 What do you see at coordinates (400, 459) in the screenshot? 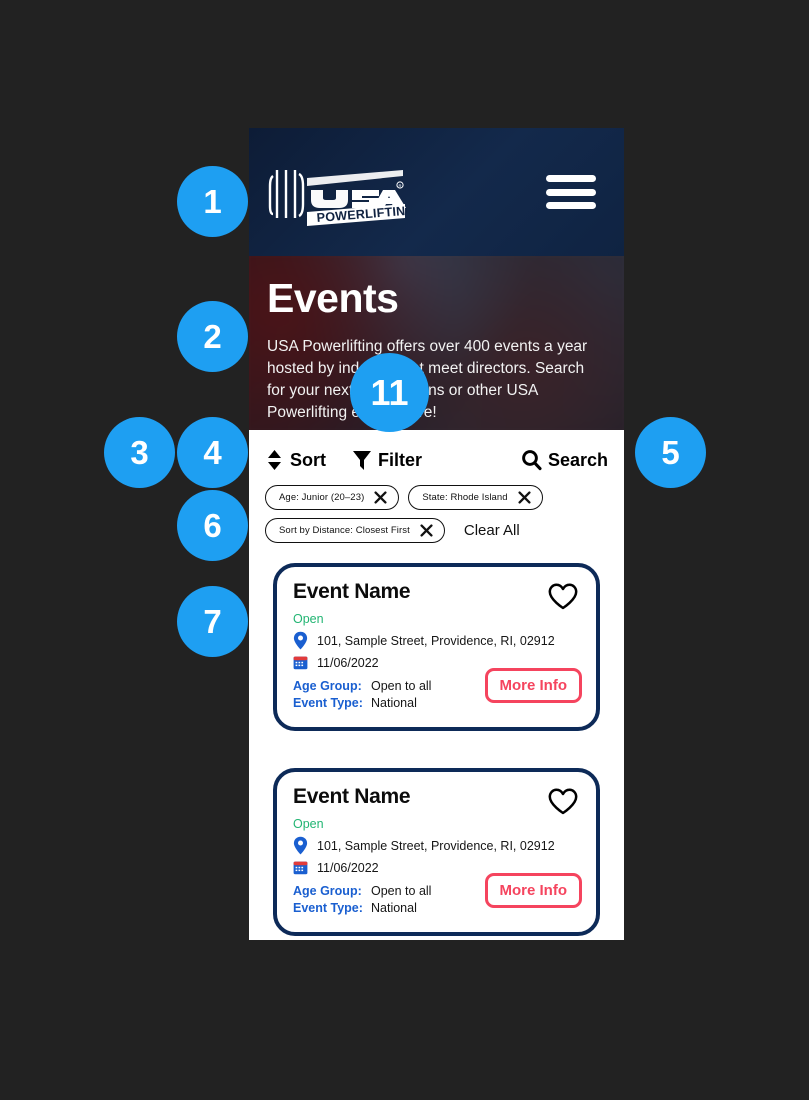
I see `filter-button-label: Filter` at bounding box center [400, 459].